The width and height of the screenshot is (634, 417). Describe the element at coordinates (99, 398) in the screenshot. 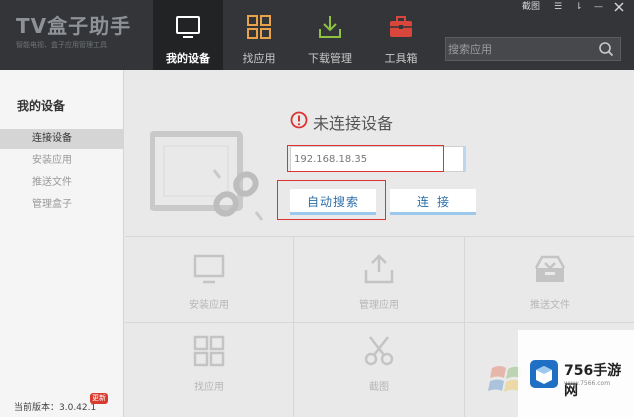

I see `update-badge: 更新` at that location.